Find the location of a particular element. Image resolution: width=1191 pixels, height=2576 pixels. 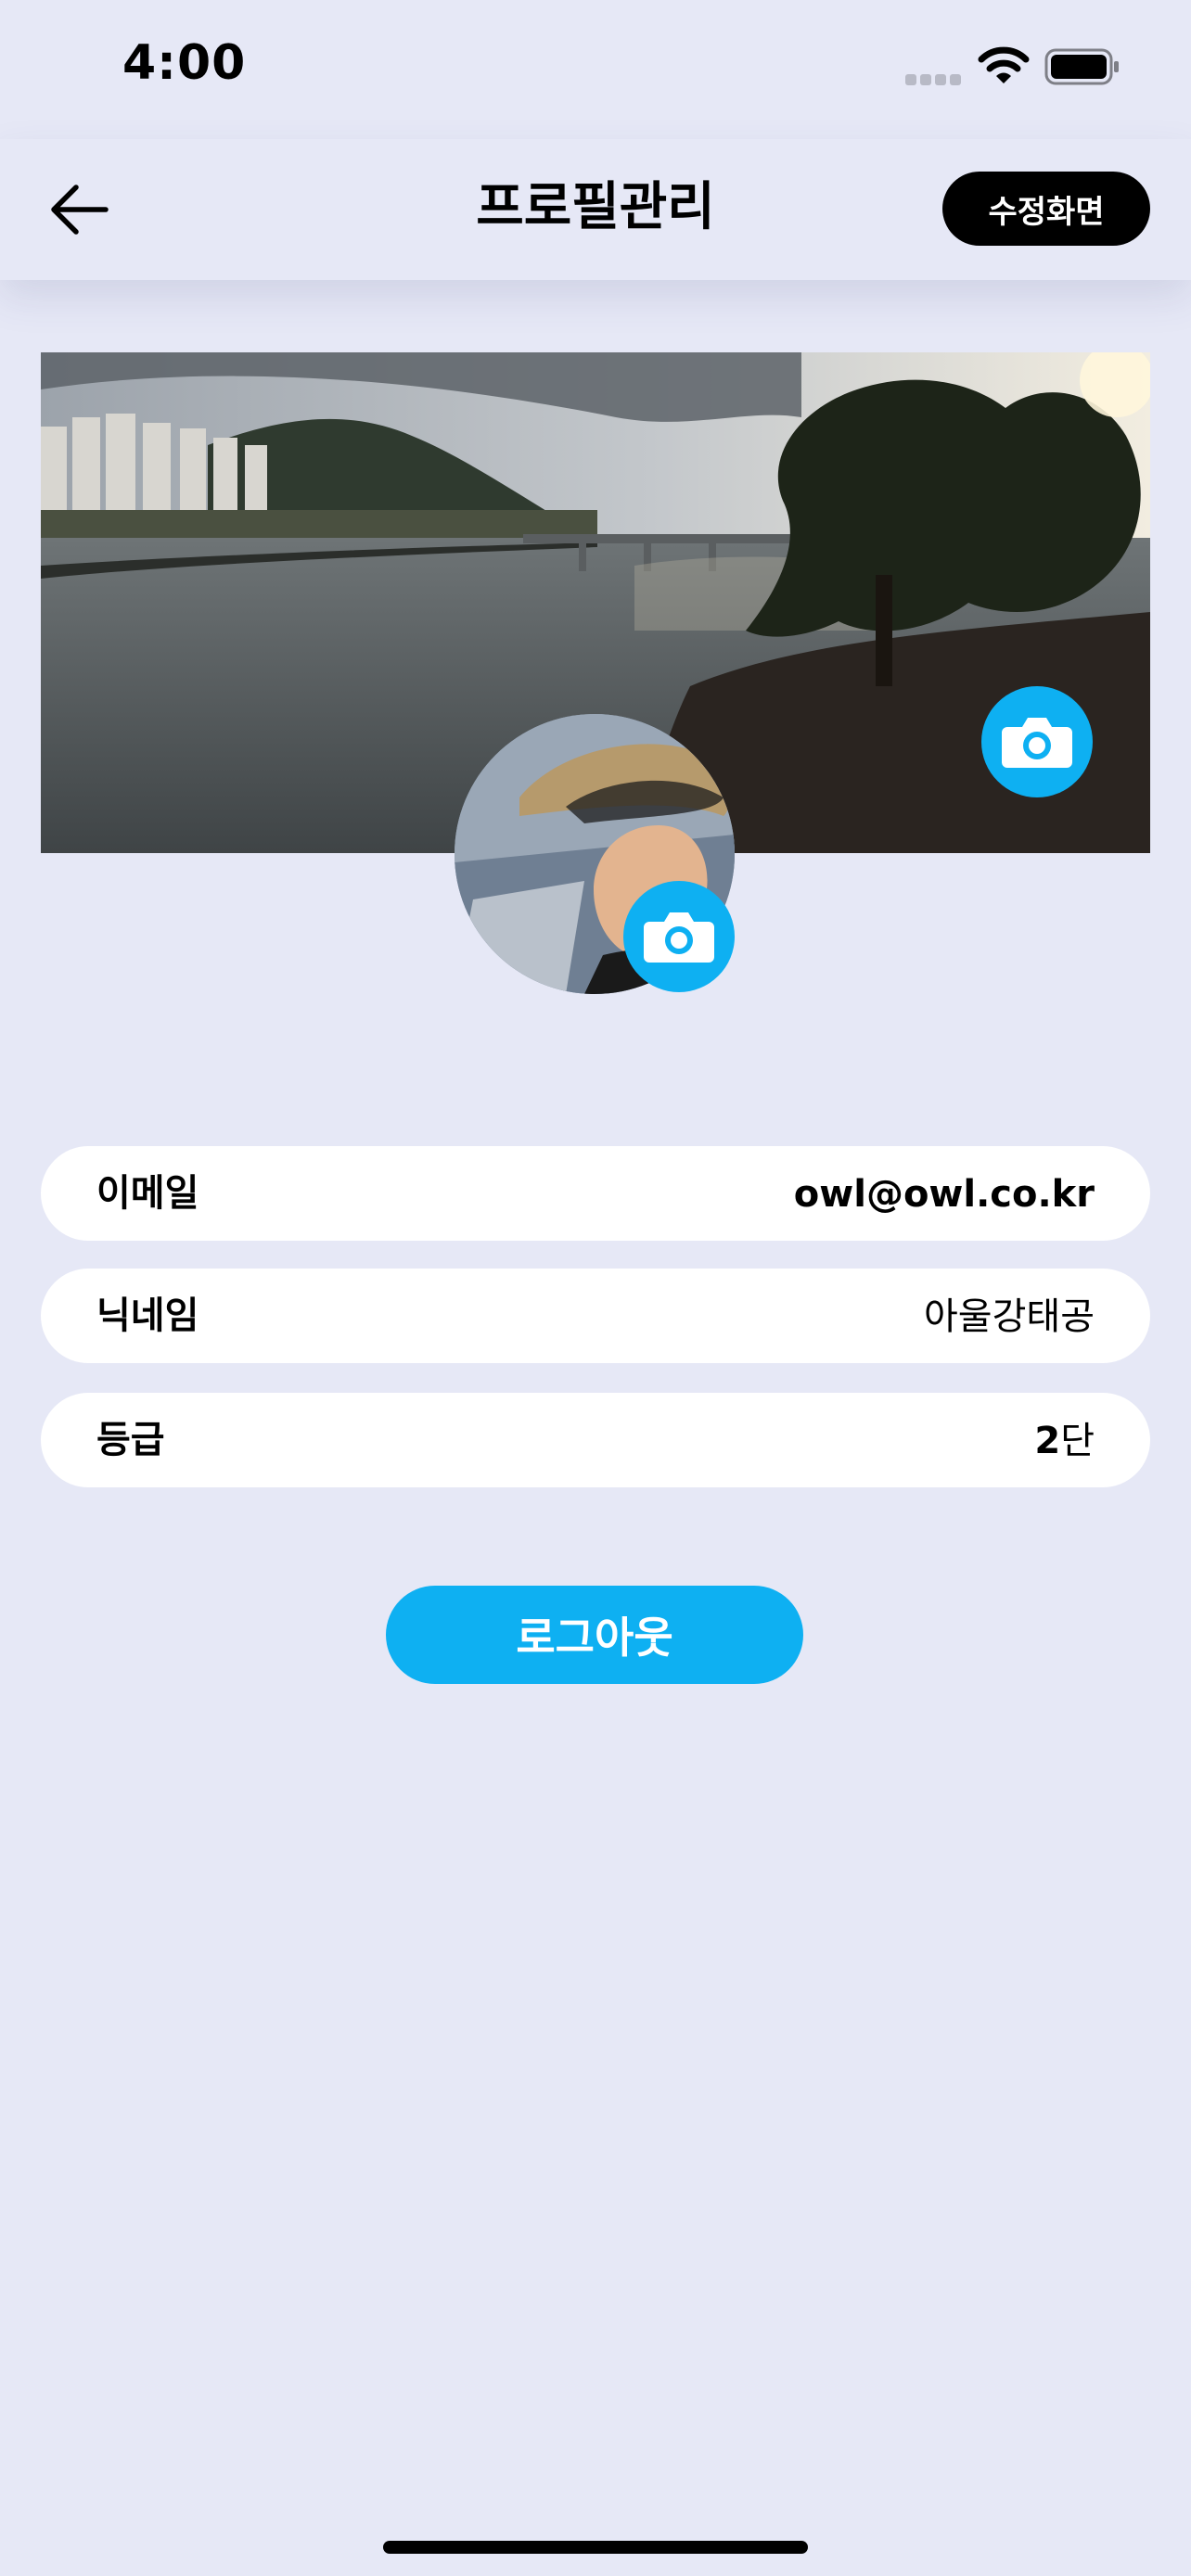

grade-number: 2 is located at coordinates (1047, 1441).